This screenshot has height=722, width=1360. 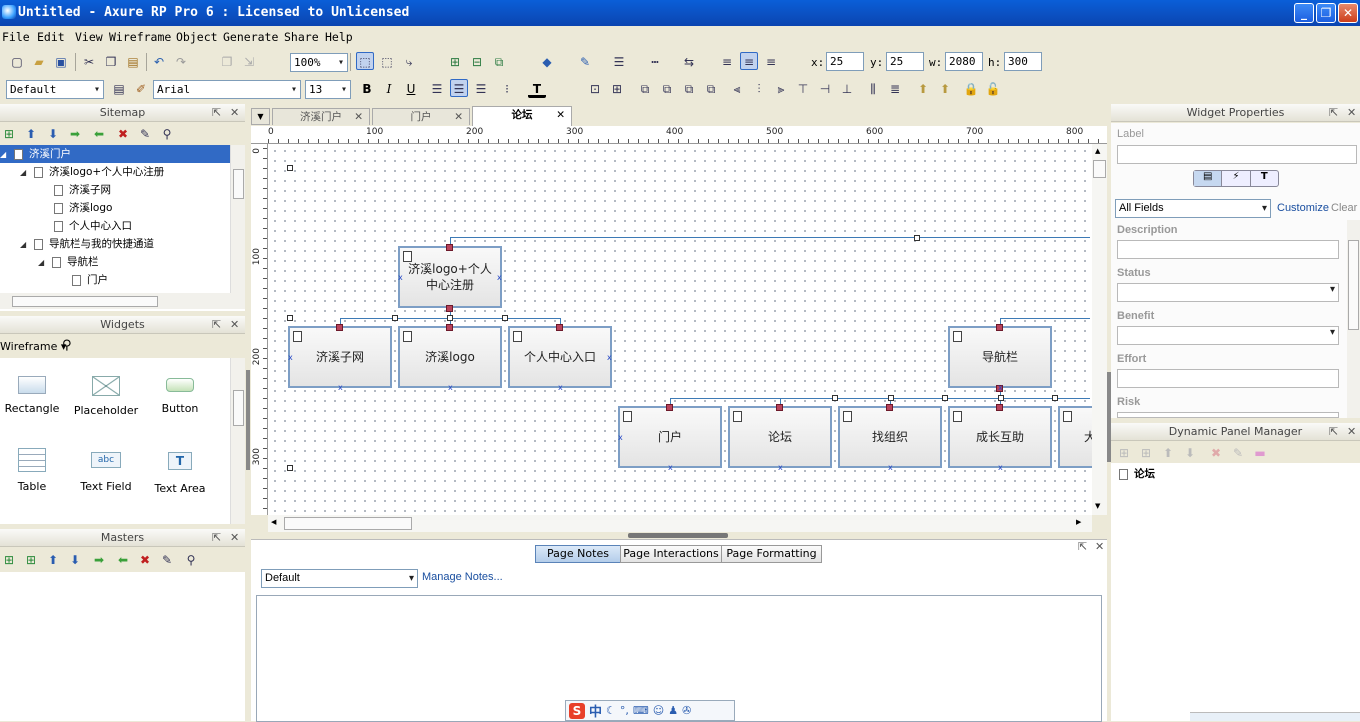 I want to click on line-width-icon: ☰, so click(x=619, y=62).